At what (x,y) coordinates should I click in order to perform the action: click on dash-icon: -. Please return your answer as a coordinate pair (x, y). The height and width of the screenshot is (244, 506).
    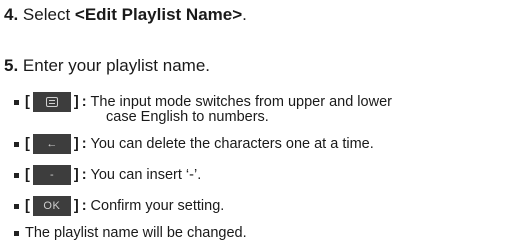
    Looking at the image, I should click on (52, 174).